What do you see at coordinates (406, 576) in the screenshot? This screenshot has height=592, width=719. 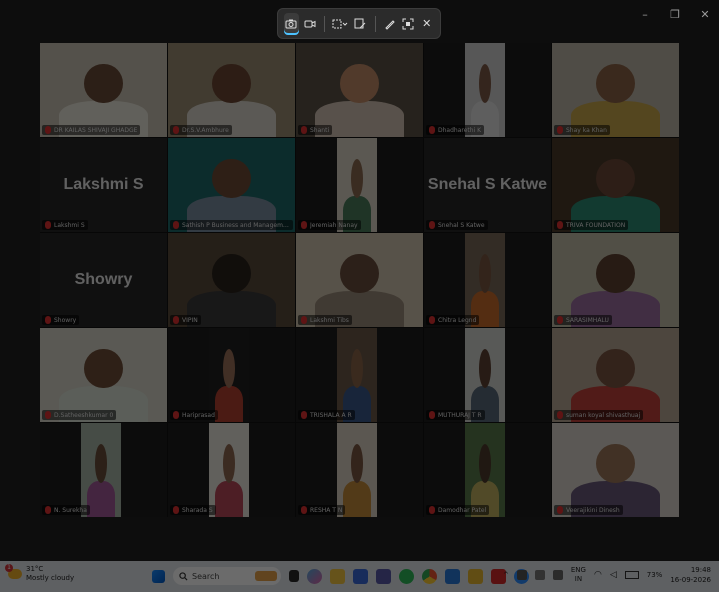 I see `whatsapp-icon` at bounding box center [406, 576].